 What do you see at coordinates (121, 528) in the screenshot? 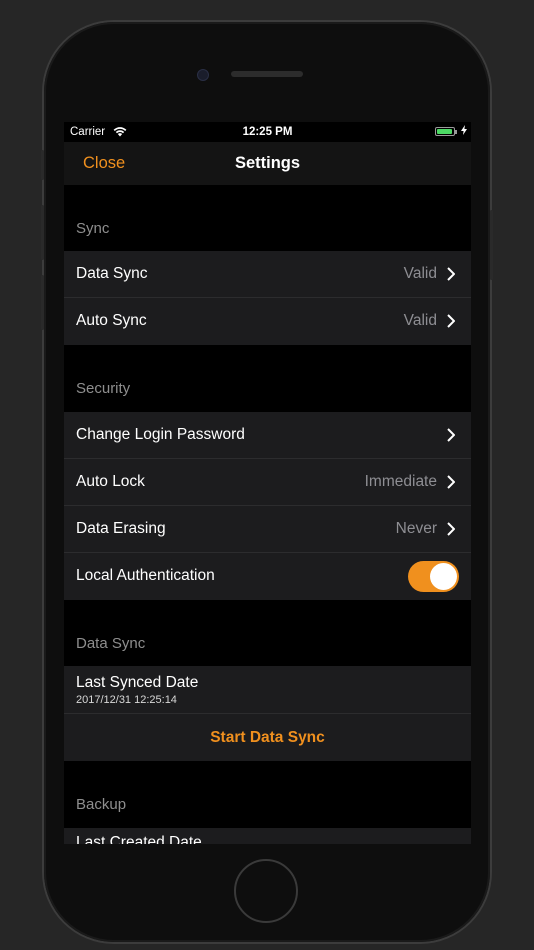
I see `row-label: Data Erasing` at bounding box center [121, 528].